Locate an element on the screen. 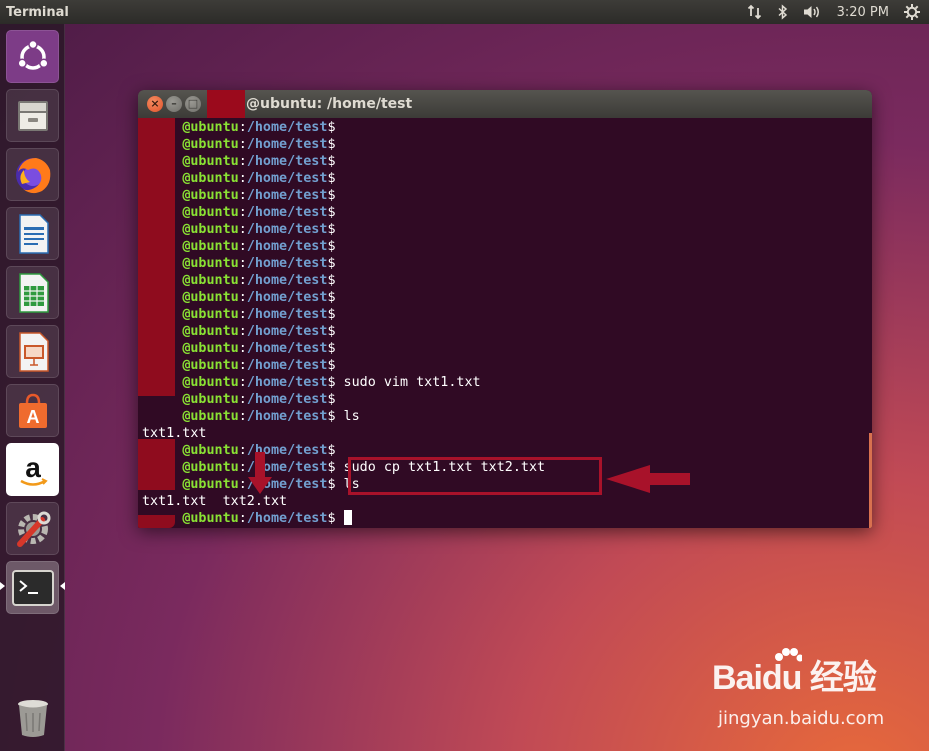  annotation-arrows is located at coordinates (469, 473).